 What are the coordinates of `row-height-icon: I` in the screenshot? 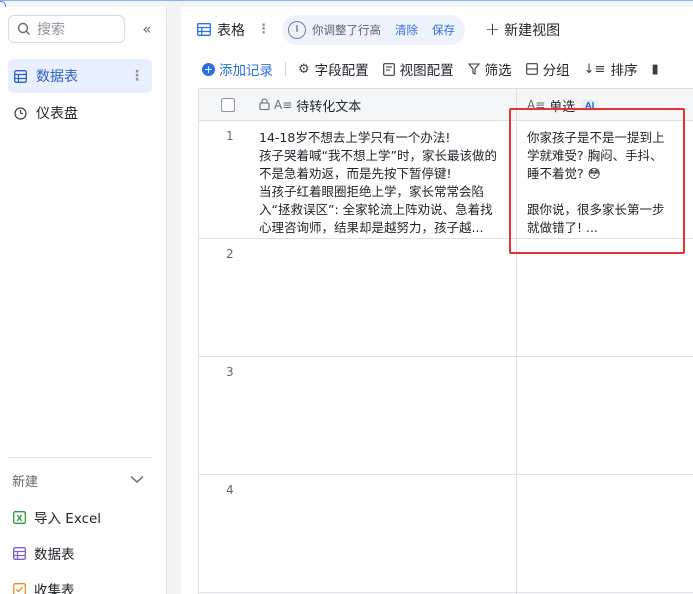 It's located at (297, 29).